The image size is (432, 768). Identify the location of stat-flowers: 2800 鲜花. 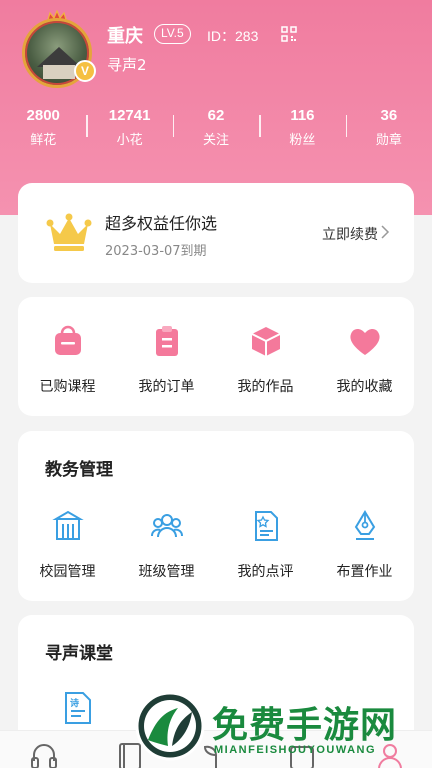
(43, 129).